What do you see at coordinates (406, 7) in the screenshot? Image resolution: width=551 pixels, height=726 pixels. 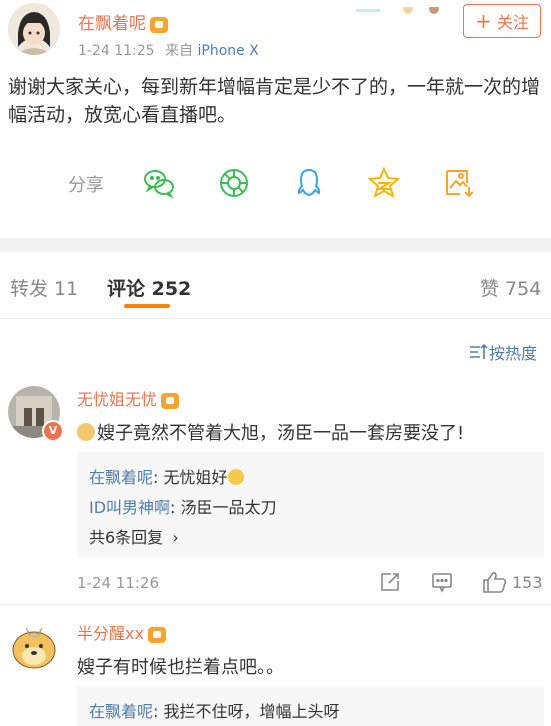 I see `decorative-stickers` at bounding box center [406, 7].